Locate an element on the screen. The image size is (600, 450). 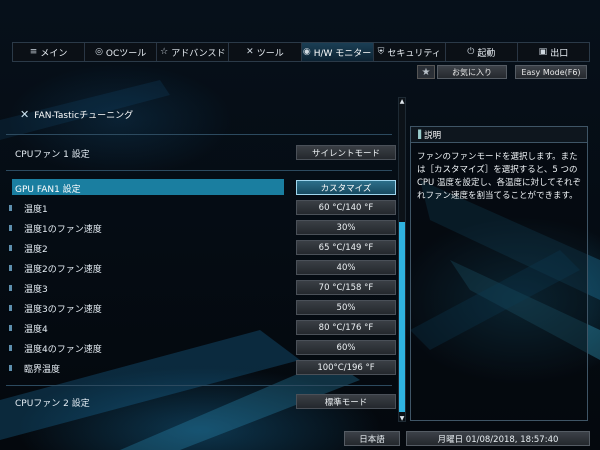
tab-label: H/W モニター is located at coordinates (342, 53).